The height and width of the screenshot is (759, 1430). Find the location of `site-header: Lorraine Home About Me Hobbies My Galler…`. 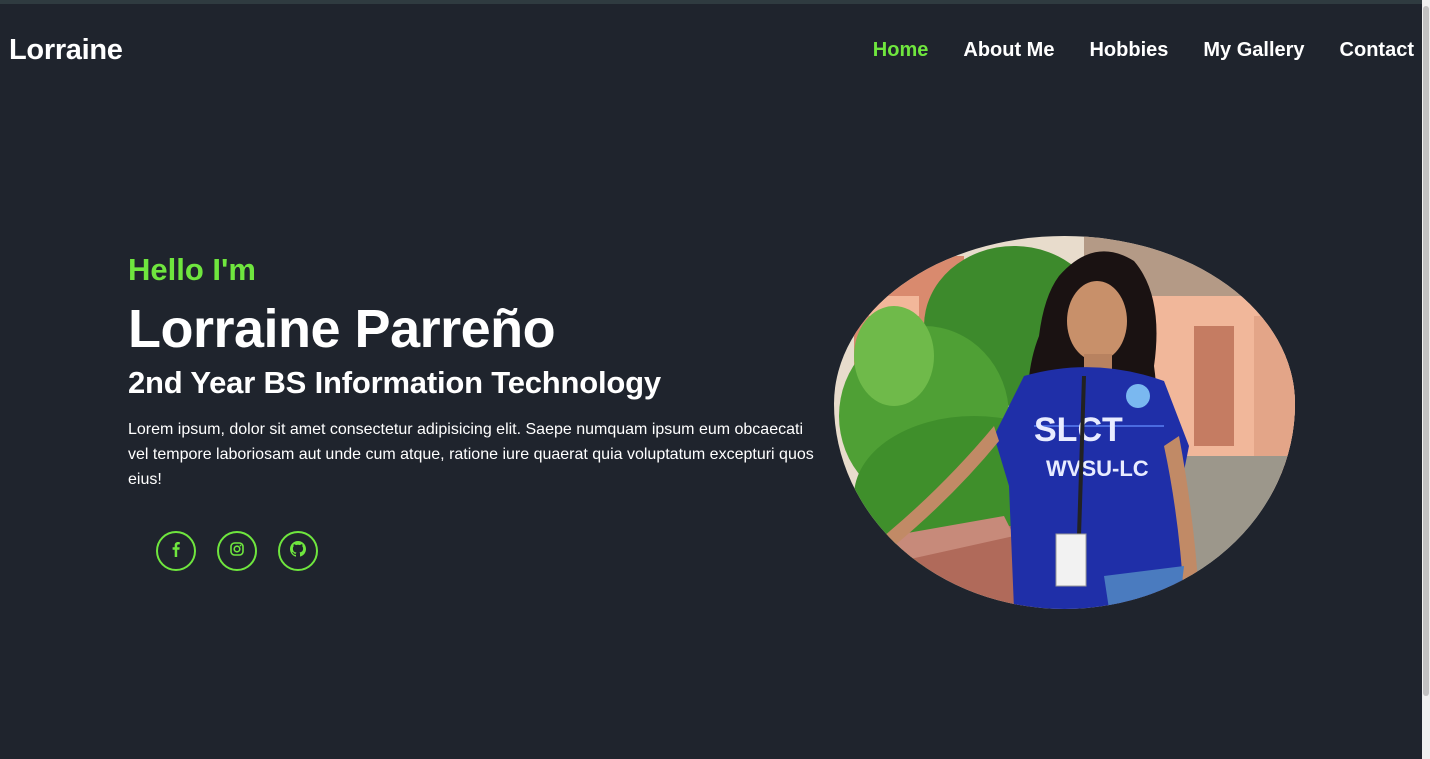

site-header: Lorraine Home About Me Hobbies My Galler… is located at coordinates (711, 49).